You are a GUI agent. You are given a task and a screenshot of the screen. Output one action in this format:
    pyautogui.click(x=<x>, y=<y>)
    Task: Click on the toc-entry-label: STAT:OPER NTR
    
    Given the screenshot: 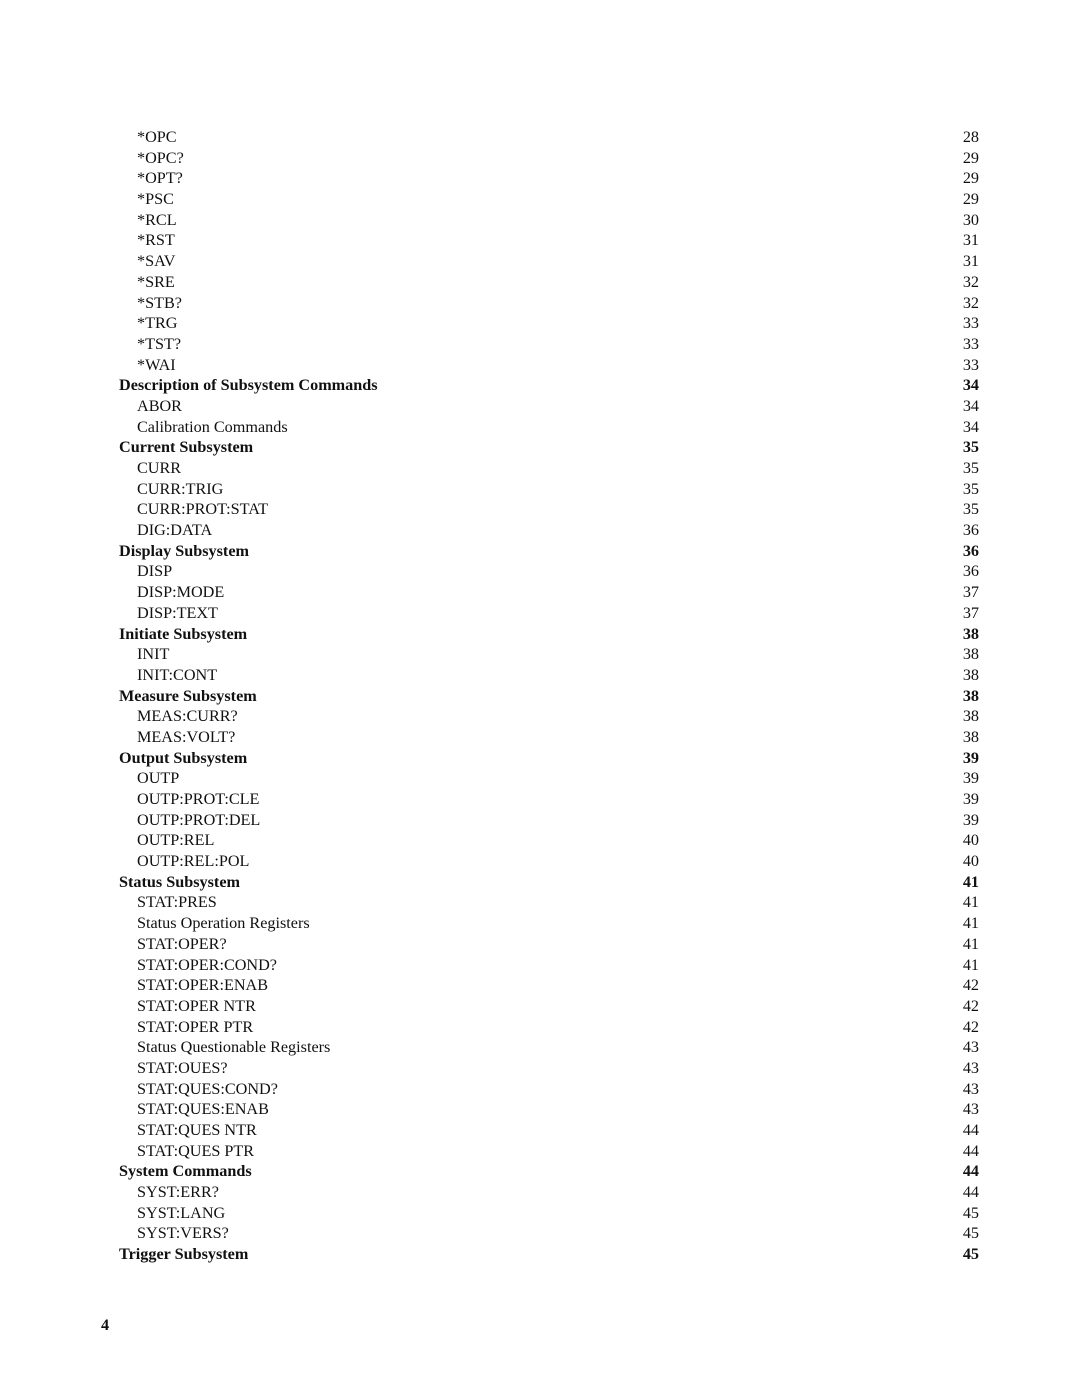 What is the action you would take?
    pyautogui.click(x=196, y=1005)
    